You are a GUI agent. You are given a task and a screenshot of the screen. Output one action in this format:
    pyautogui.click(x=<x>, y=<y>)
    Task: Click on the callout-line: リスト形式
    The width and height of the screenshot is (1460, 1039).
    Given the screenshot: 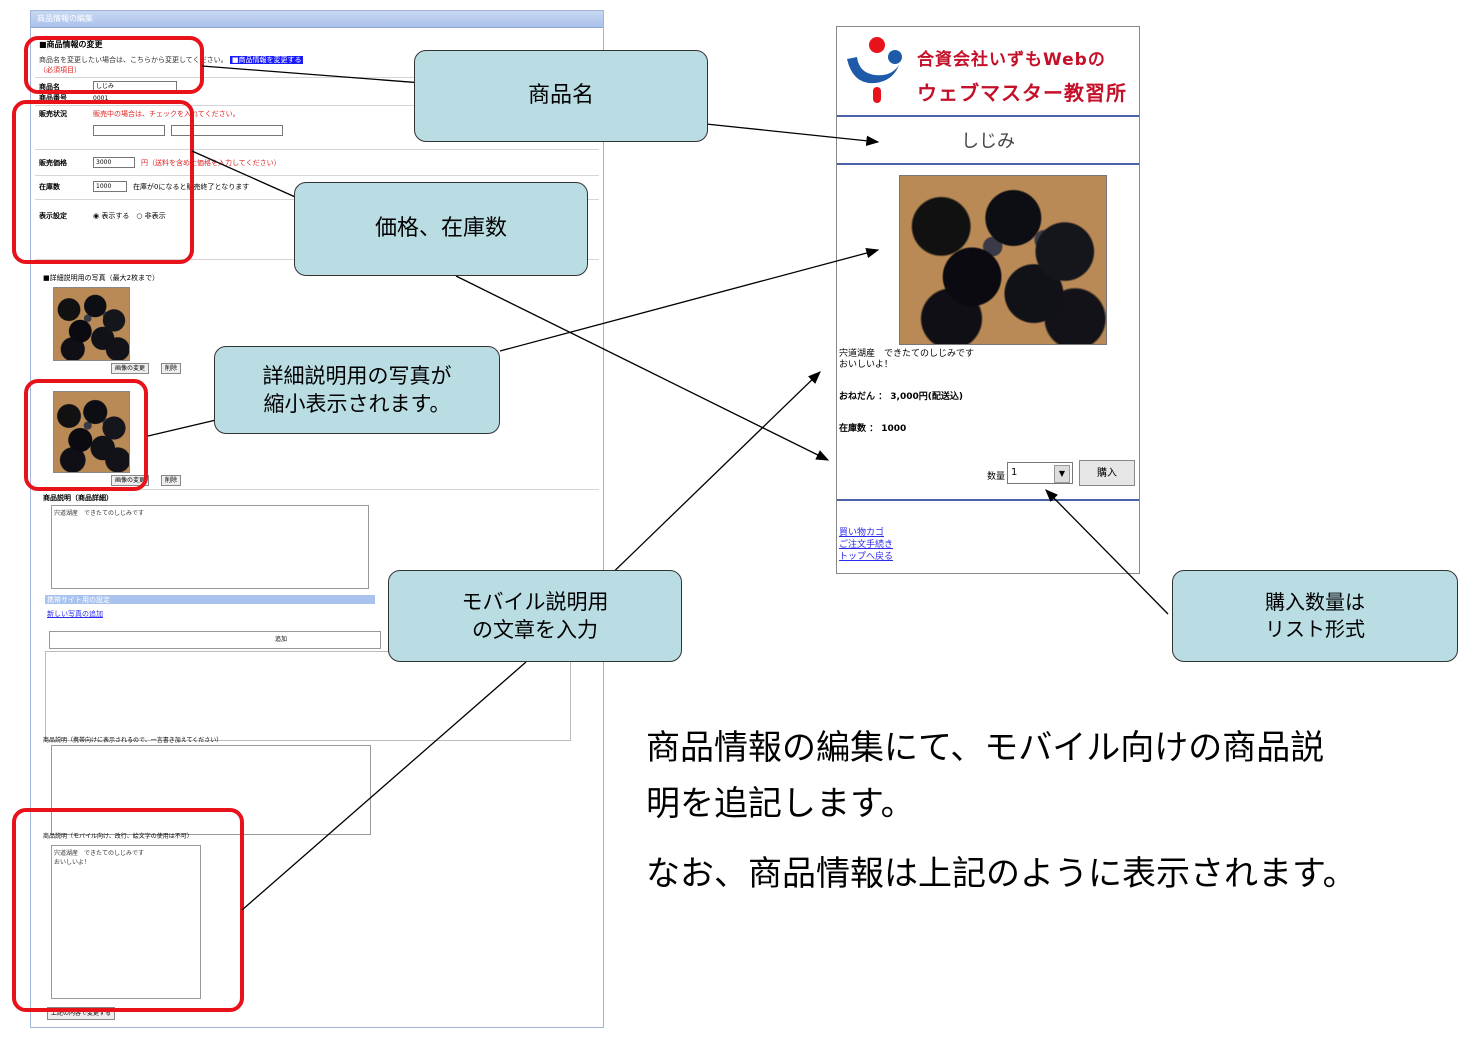 What is the action you would take?
    pyautogui.click(x=1315, y=629)
    